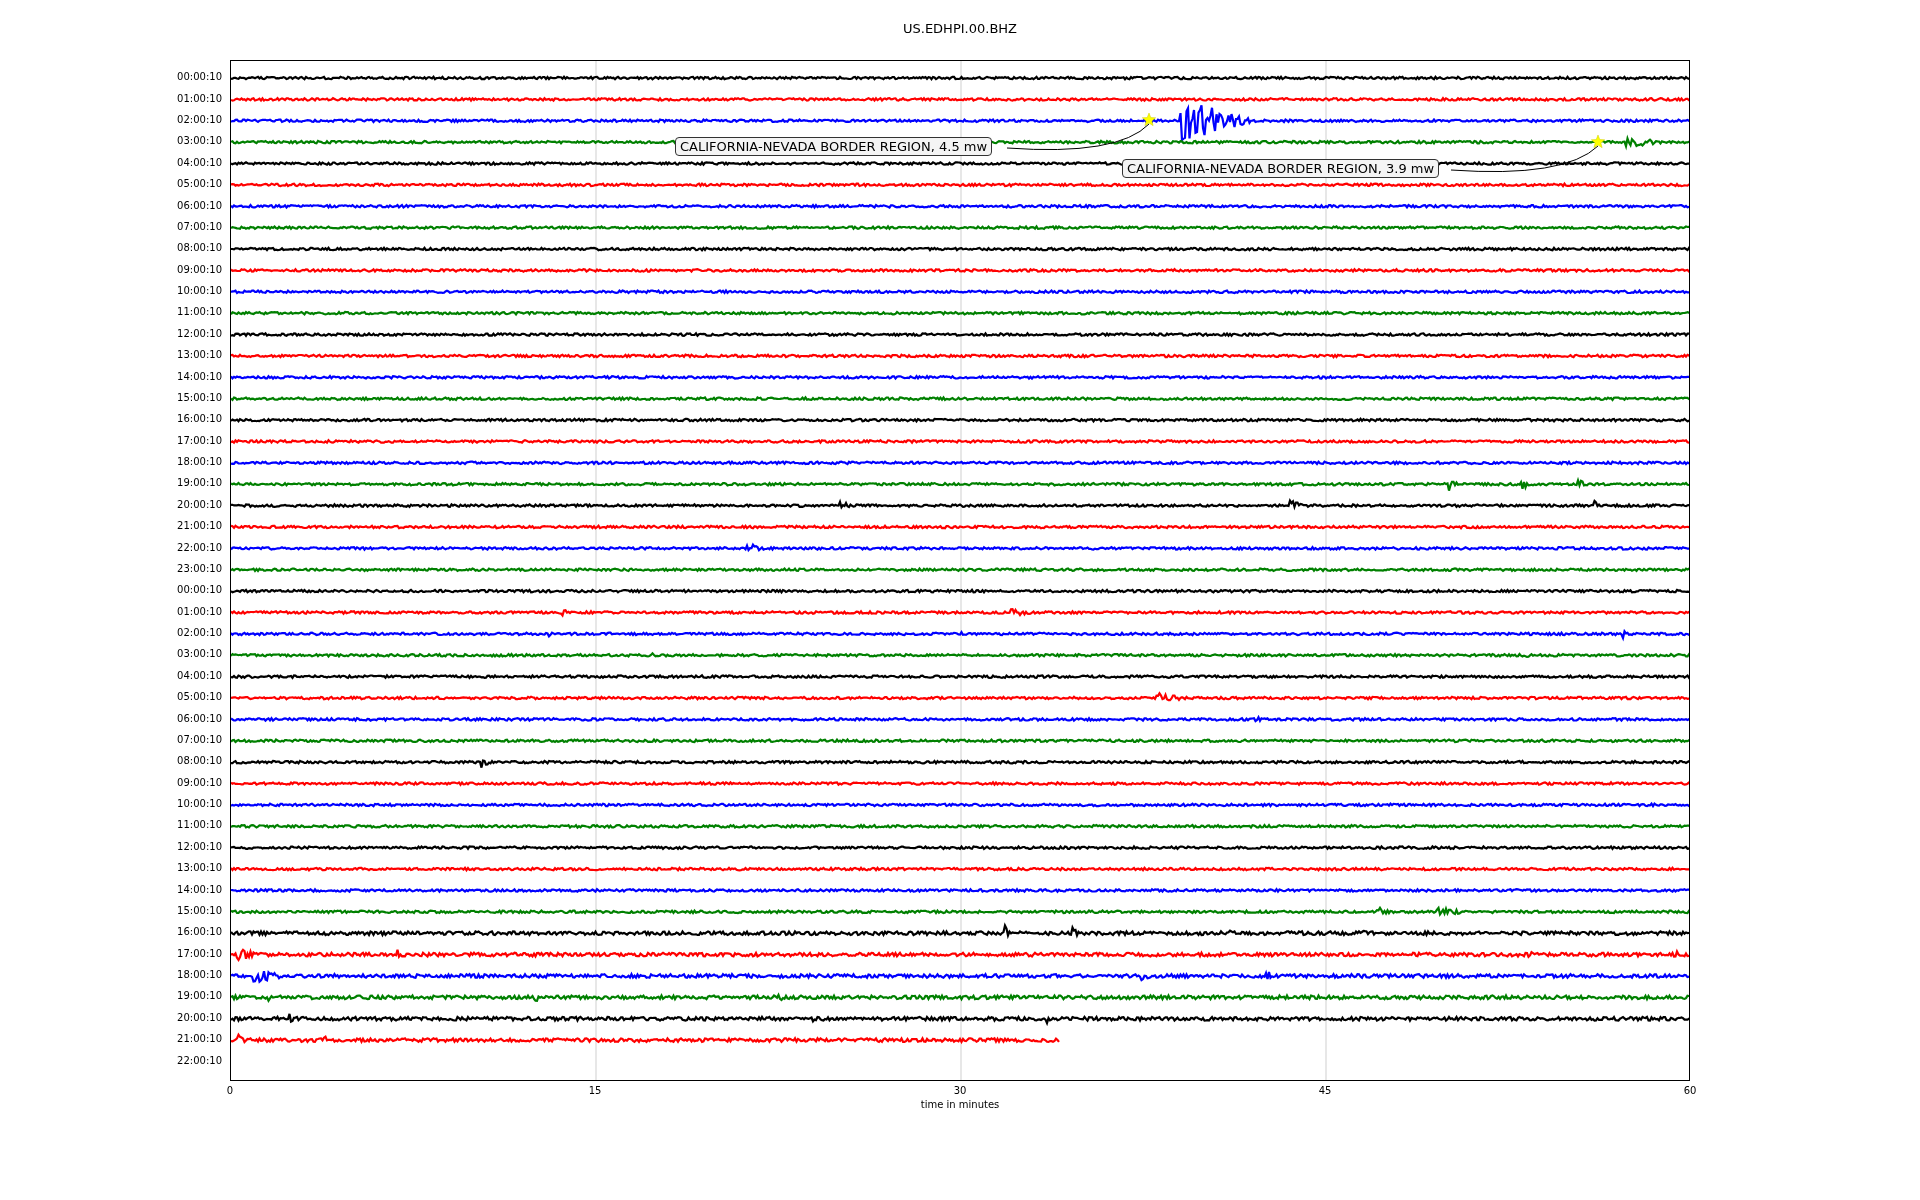  What do you see at coordinates (834, 146) in the screenshot?
I see `event-annotation: CALIFORNIA-NEVADA BORDER REGION, 4.5 mw` at bounding box center [834, 146].